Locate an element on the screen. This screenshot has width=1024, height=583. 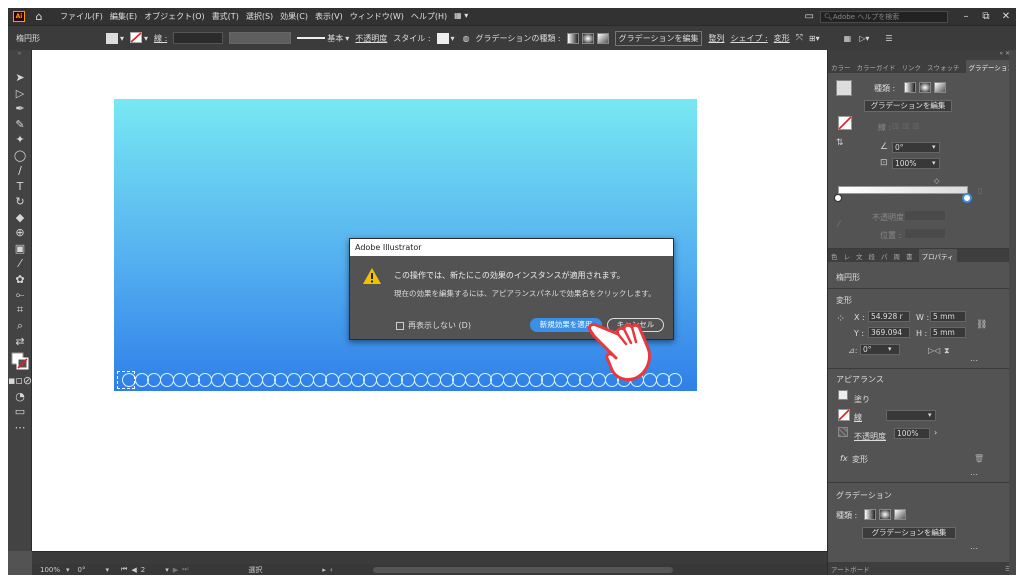
appearance-opacity-label: 不透明度 is located at coordinates (870, 436).